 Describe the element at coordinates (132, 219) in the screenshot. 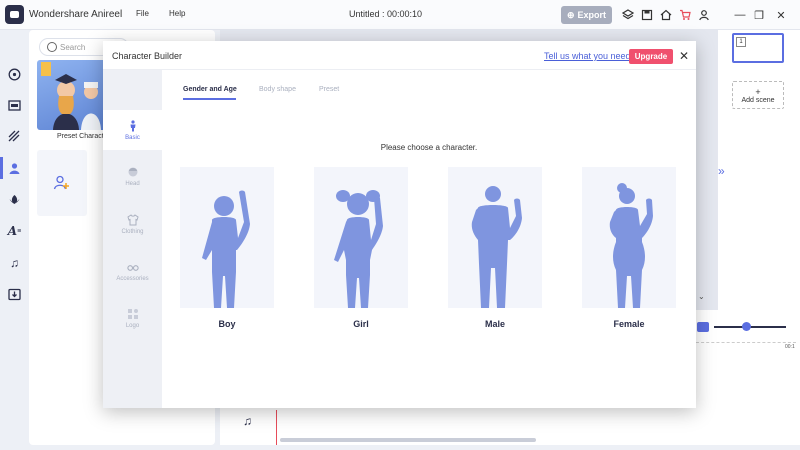

I see `shirt-icon` at that location.